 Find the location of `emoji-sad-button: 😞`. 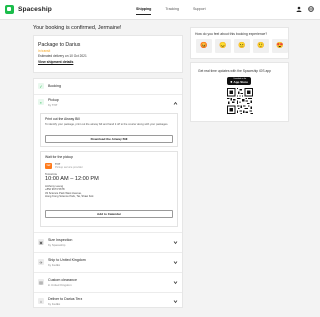

emoji-sad-button: 😞 is located at coordinates (223, 46).